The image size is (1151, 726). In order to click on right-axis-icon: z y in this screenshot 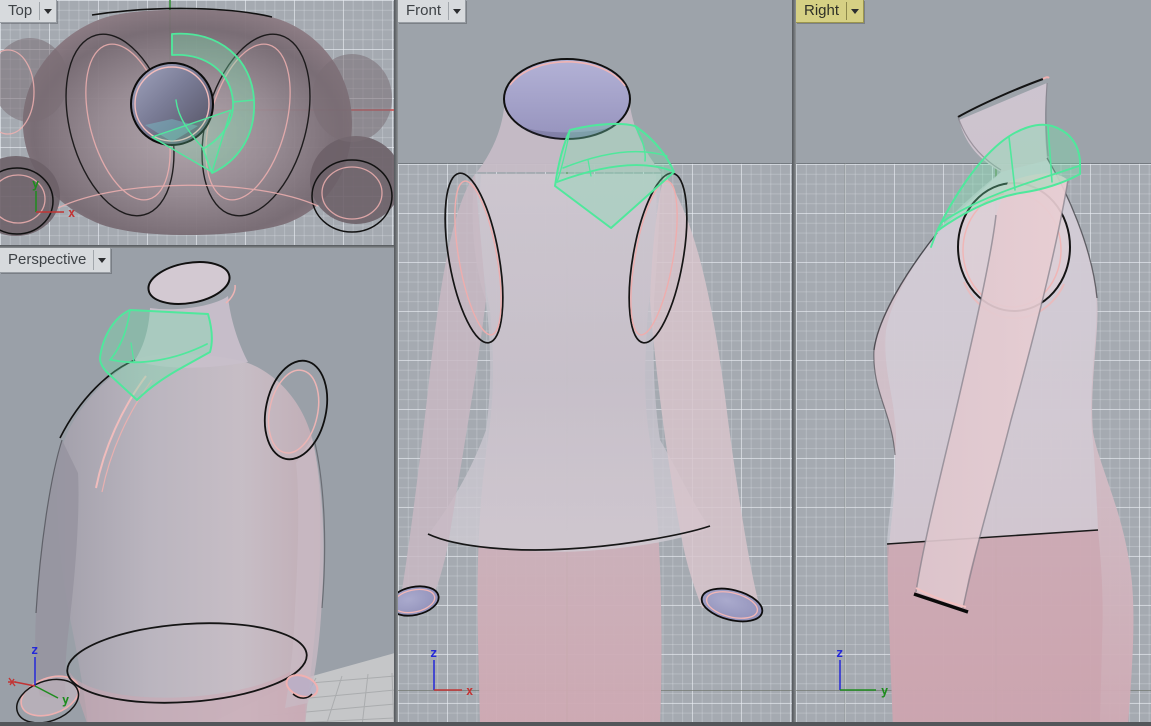, I will do `click(862, 672)`.